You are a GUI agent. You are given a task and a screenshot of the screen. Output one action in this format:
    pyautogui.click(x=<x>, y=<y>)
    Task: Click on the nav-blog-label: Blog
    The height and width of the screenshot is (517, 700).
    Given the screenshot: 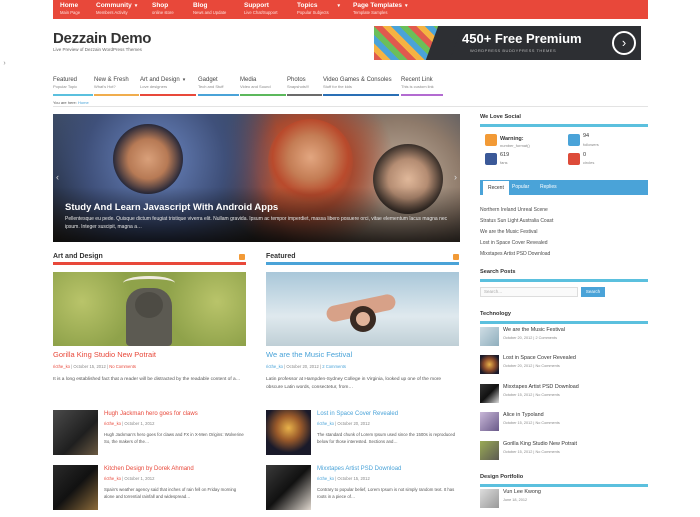 What is the action you would take?
    pyautogui.click(x=200, y=5)
    